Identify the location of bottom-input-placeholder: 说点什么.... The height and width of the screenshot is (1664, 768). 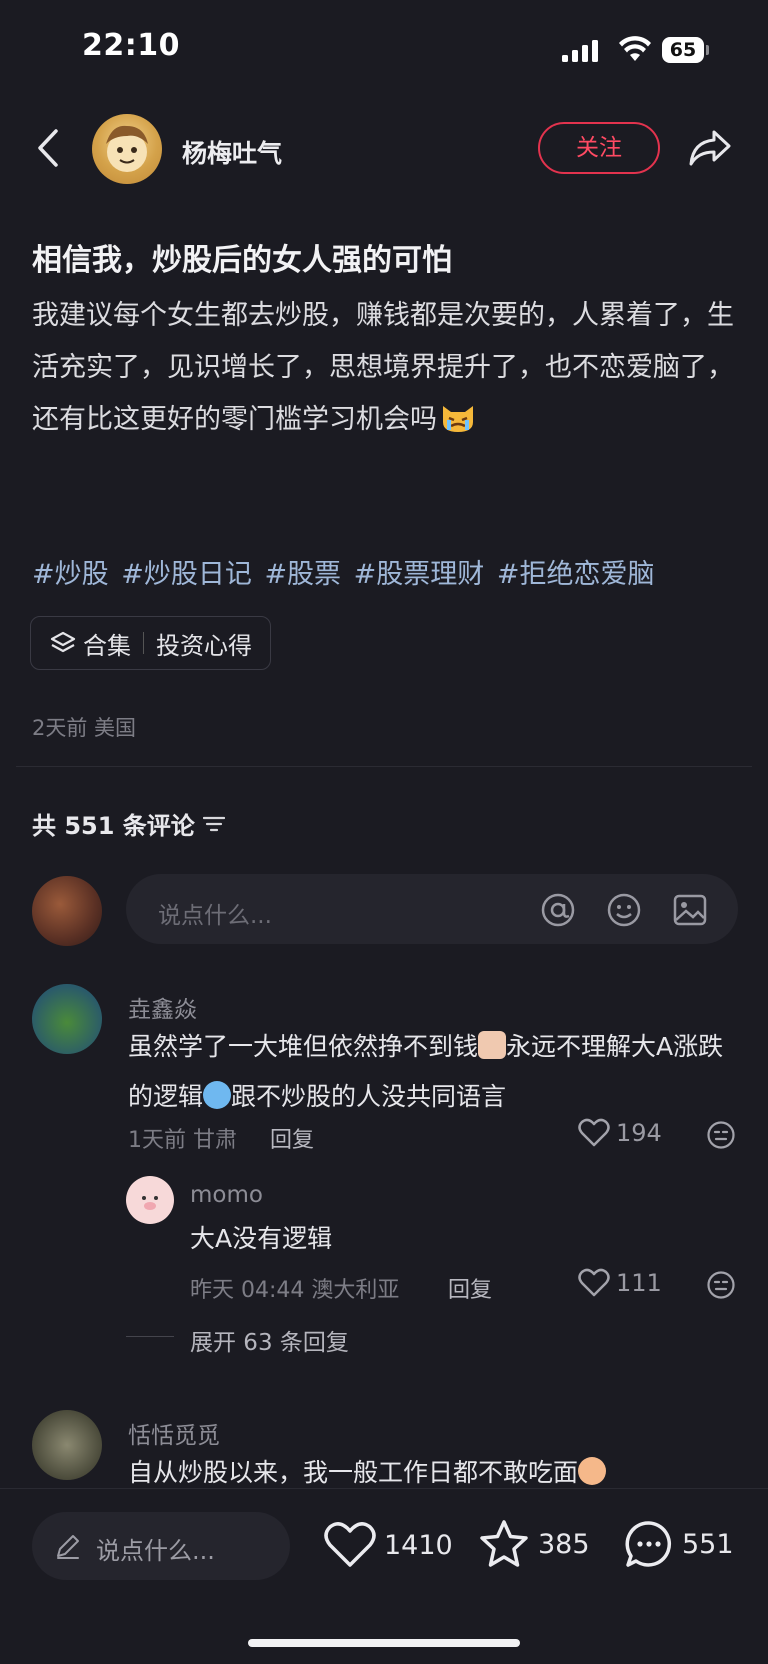
(155, 1551).